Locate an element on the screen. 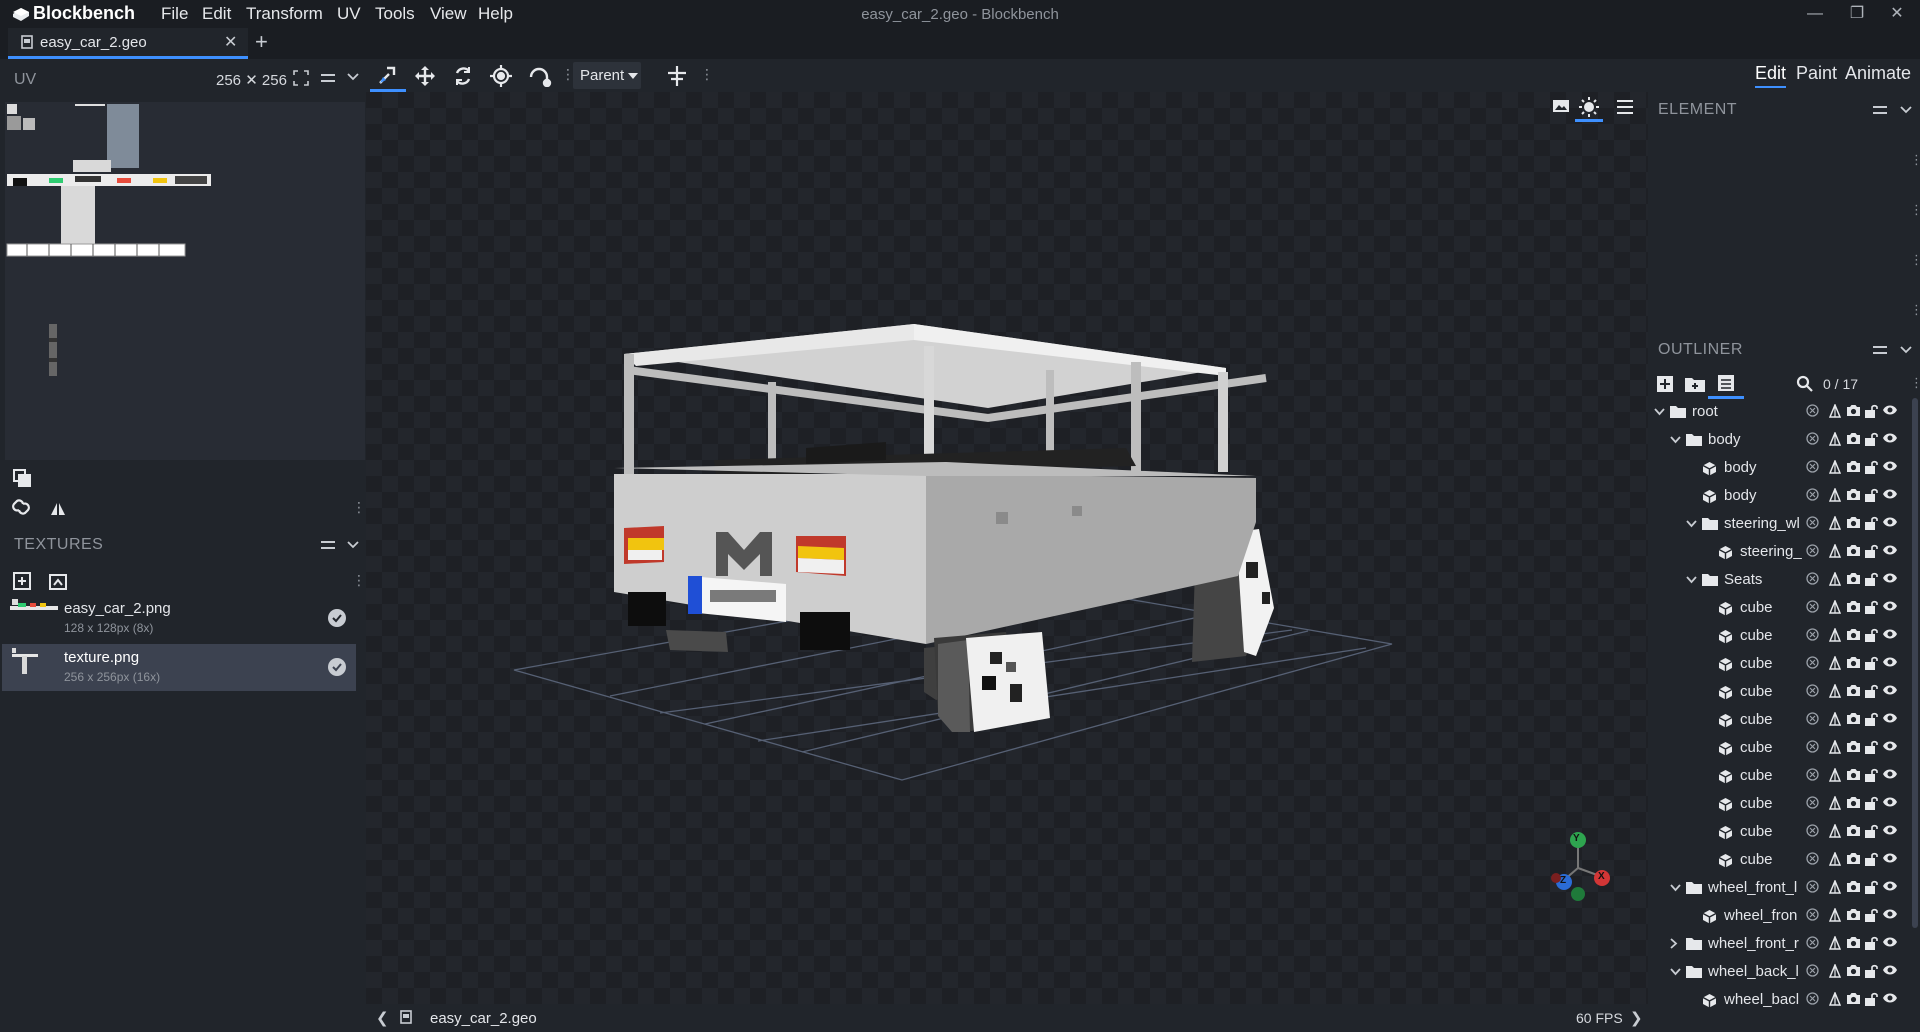 The image size is (1920, 1032). mirror-icon is located at coordinates (58, 508).